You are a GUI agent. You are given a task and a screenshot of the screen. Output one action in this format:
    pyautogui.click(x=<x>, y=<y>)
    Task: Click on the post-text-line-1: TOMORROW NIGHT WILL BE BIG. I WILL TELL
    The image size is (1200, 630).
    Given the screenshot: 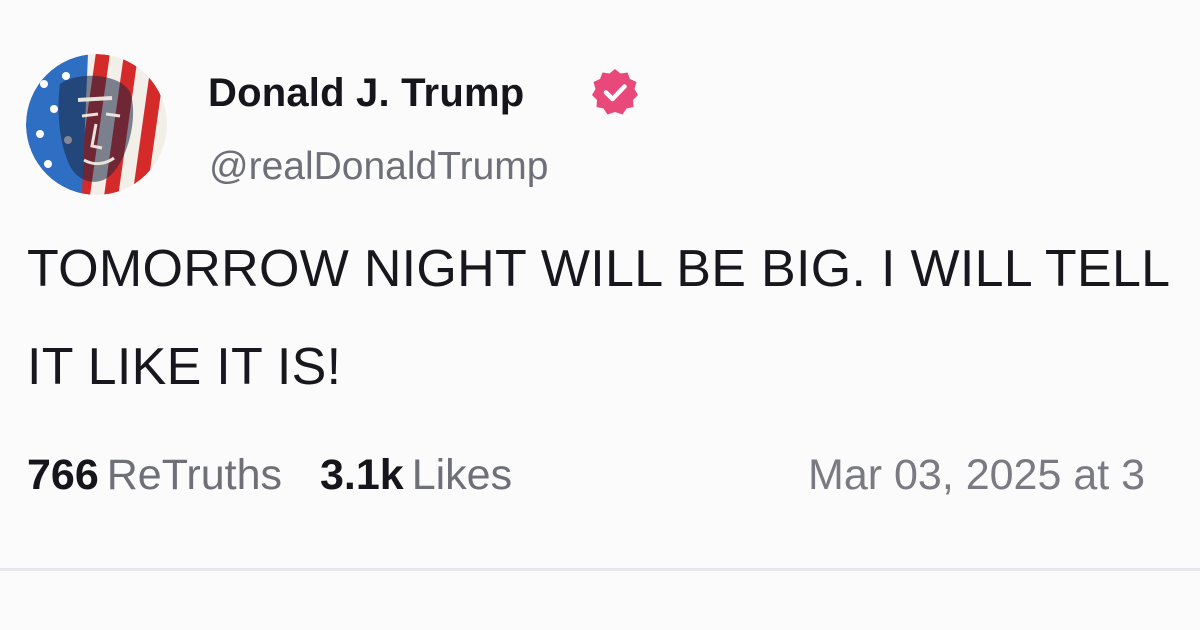 What is the action you would take?
    pyautogui.click(x=599, y=269)
    